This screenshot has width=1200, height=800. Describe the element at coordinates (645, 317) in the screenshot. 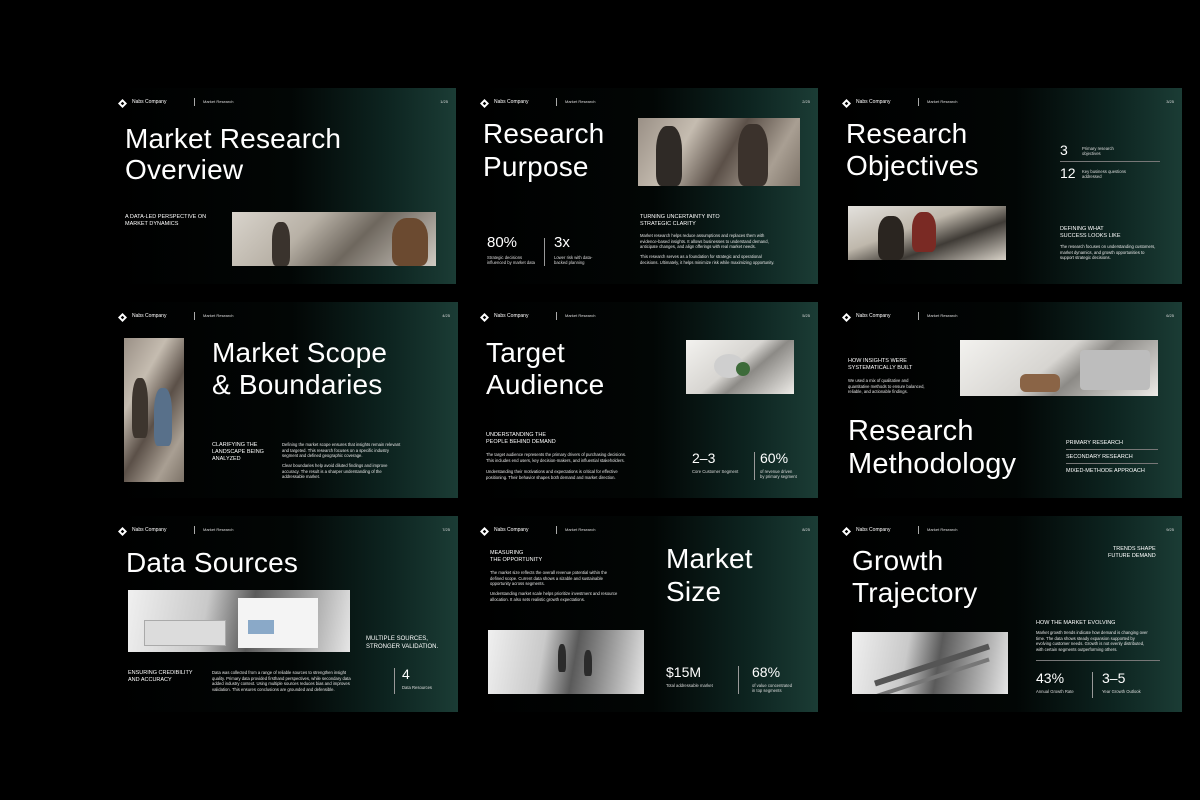

I see `slide-header: Nabs Company Market Research 5/25` at that location.